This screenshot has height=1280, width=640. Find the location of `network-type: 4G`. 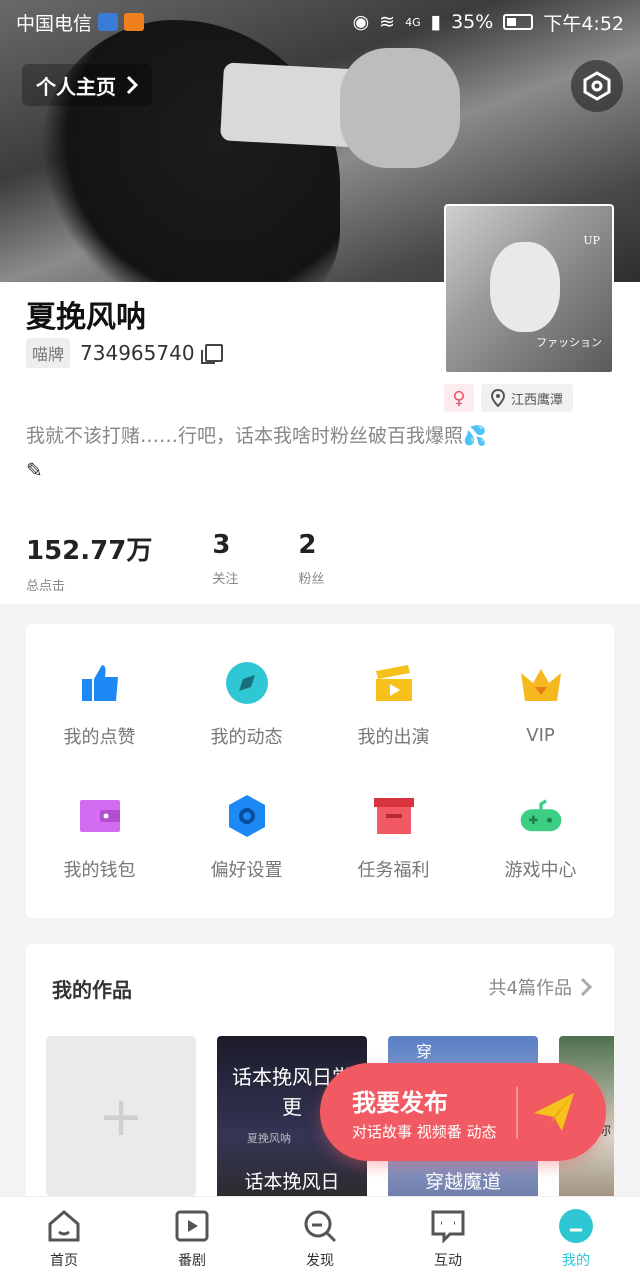

network-type: 4G is located at coordinates (413, 22).